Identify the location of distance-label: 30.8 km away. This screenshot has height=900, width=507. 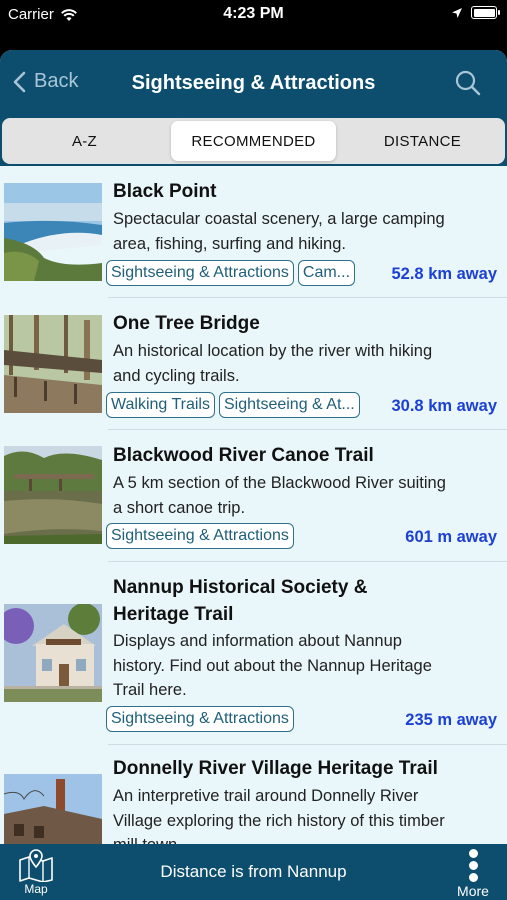
(444, 406).